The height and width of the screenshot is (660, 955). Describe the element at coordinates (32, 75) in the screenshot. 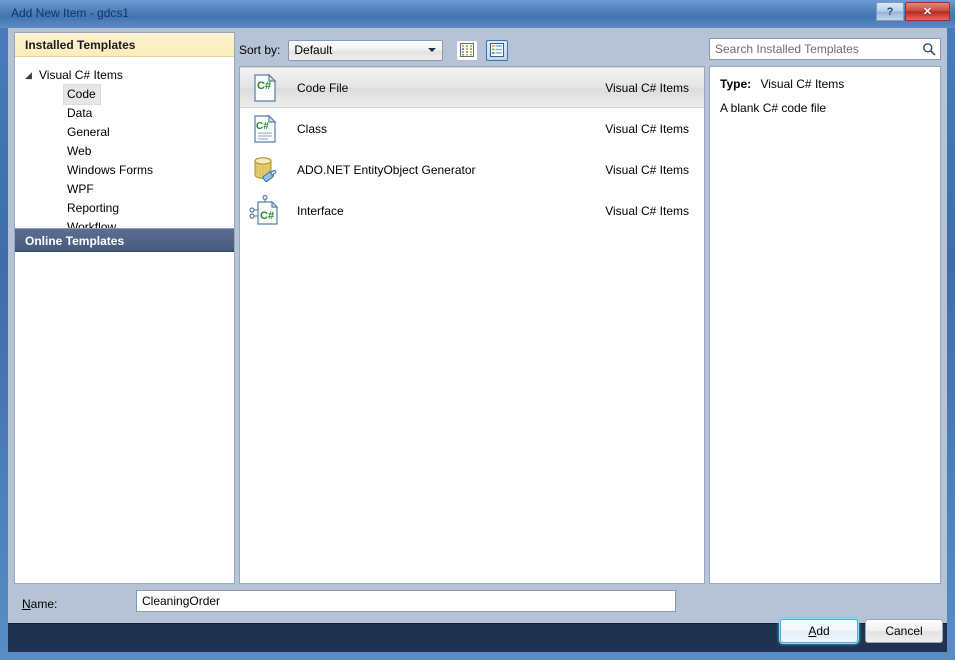

I see `expand-collapse-icon: ◢` at that location.